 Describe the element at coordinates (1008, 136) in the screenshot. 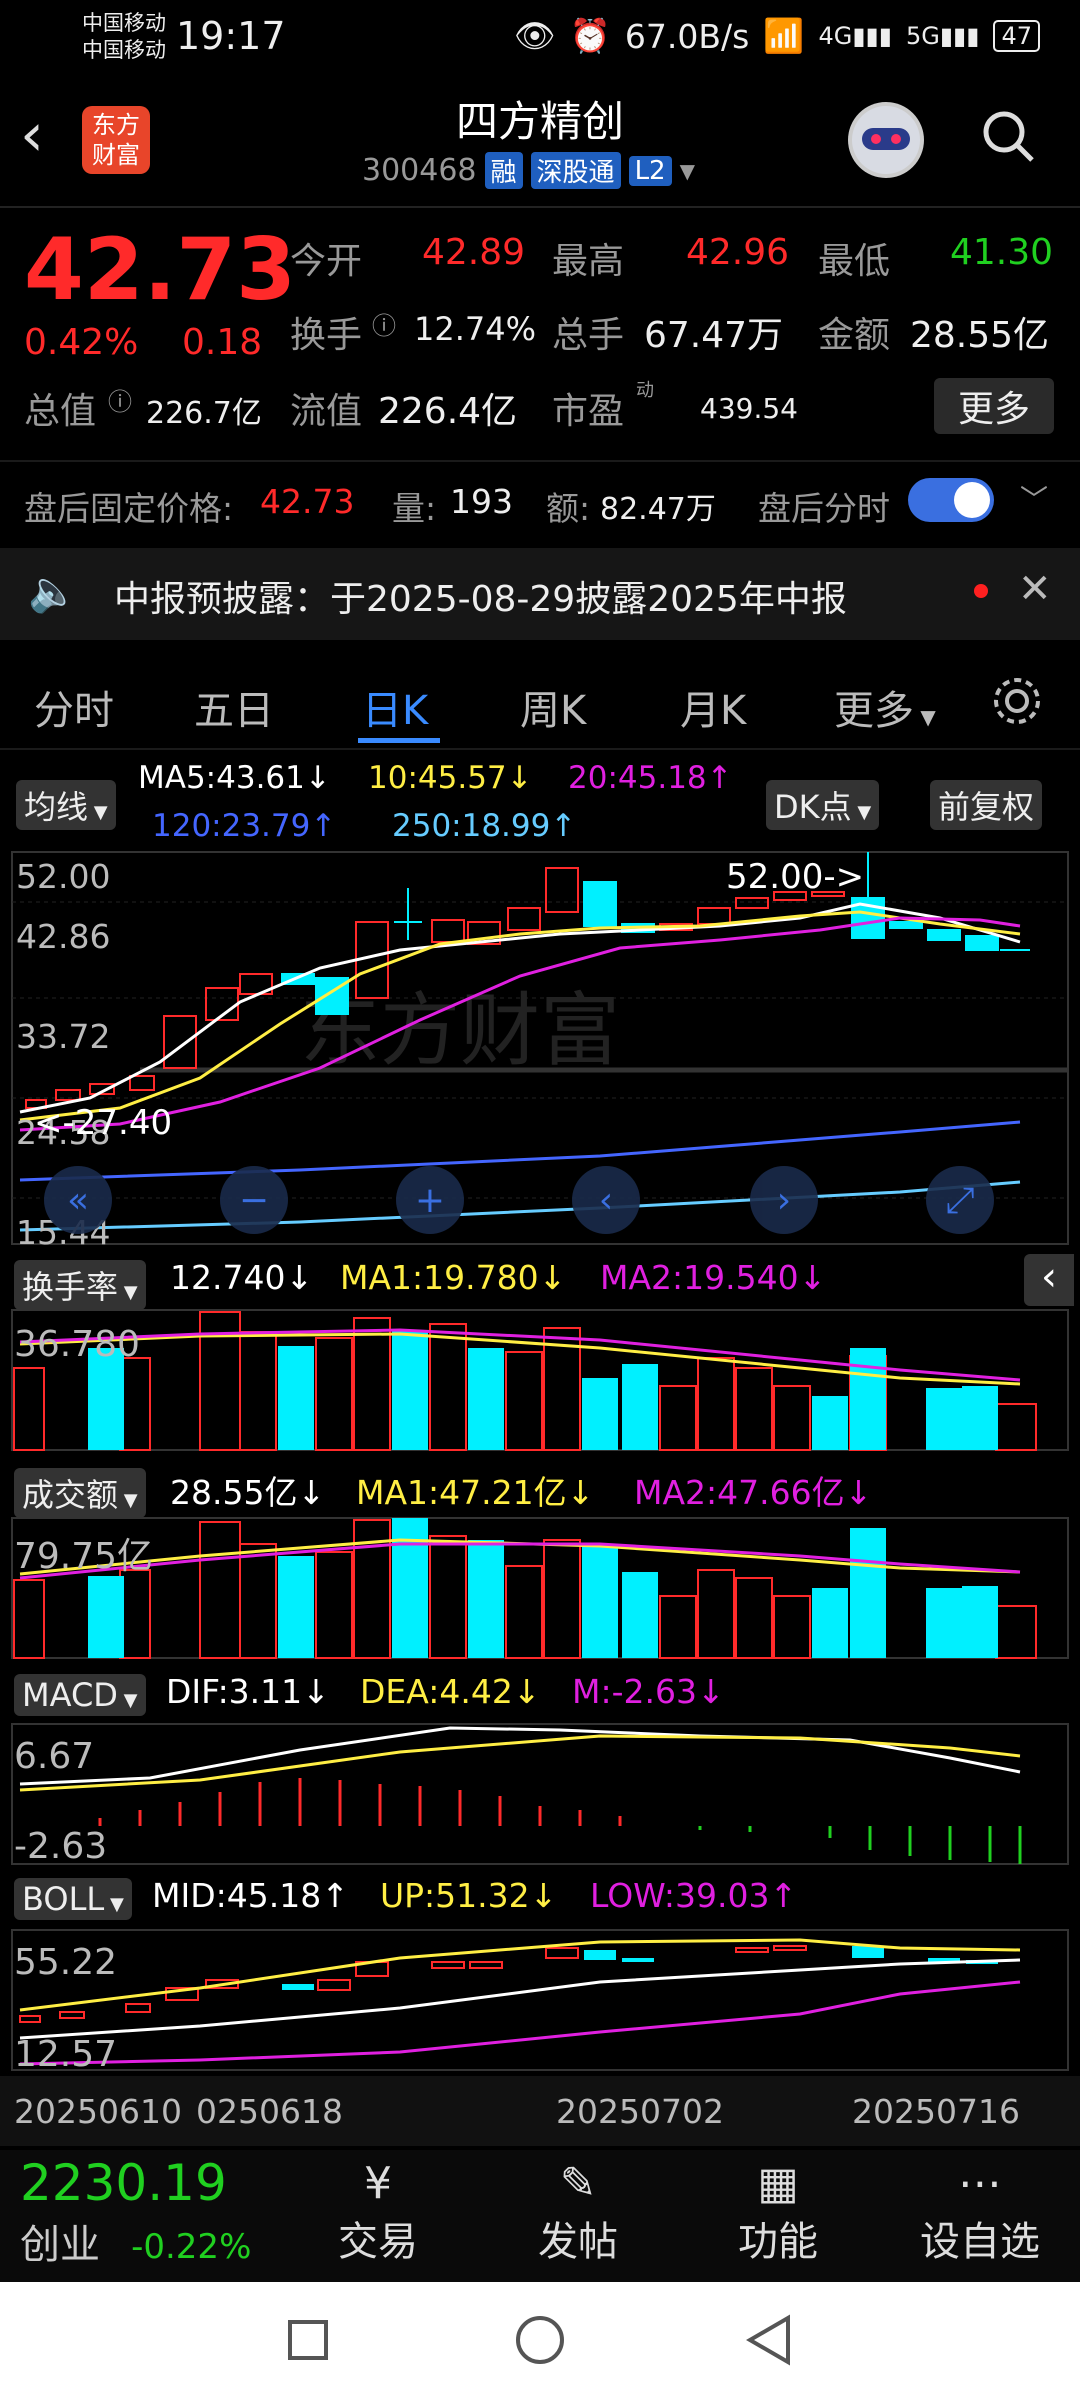

I see `search-icon` at that location.